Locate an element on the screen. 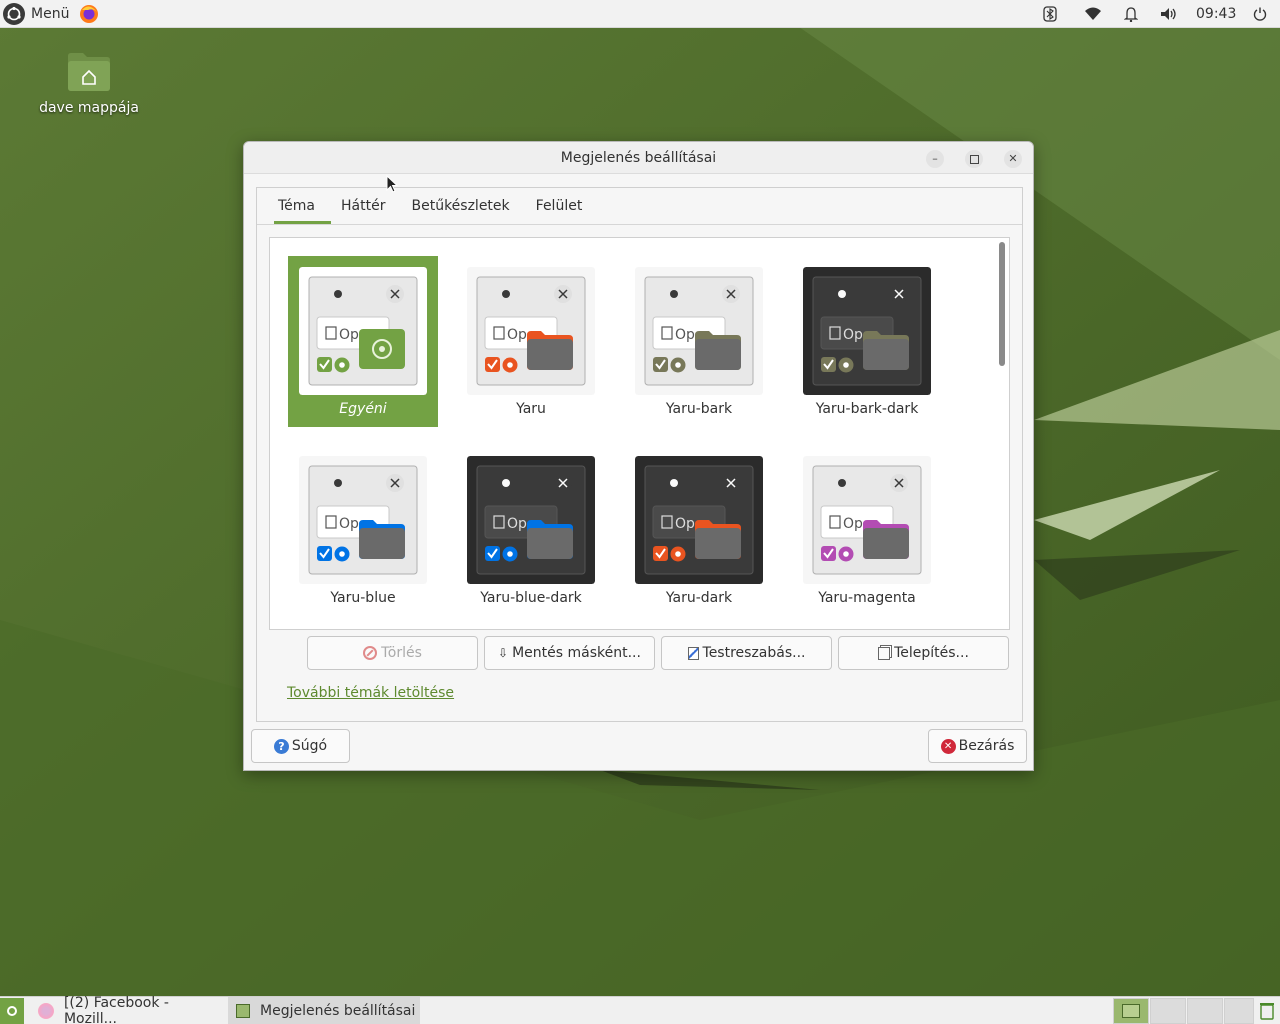  theme-name-label: Yaru-dark is located at coordinates (699, 598).